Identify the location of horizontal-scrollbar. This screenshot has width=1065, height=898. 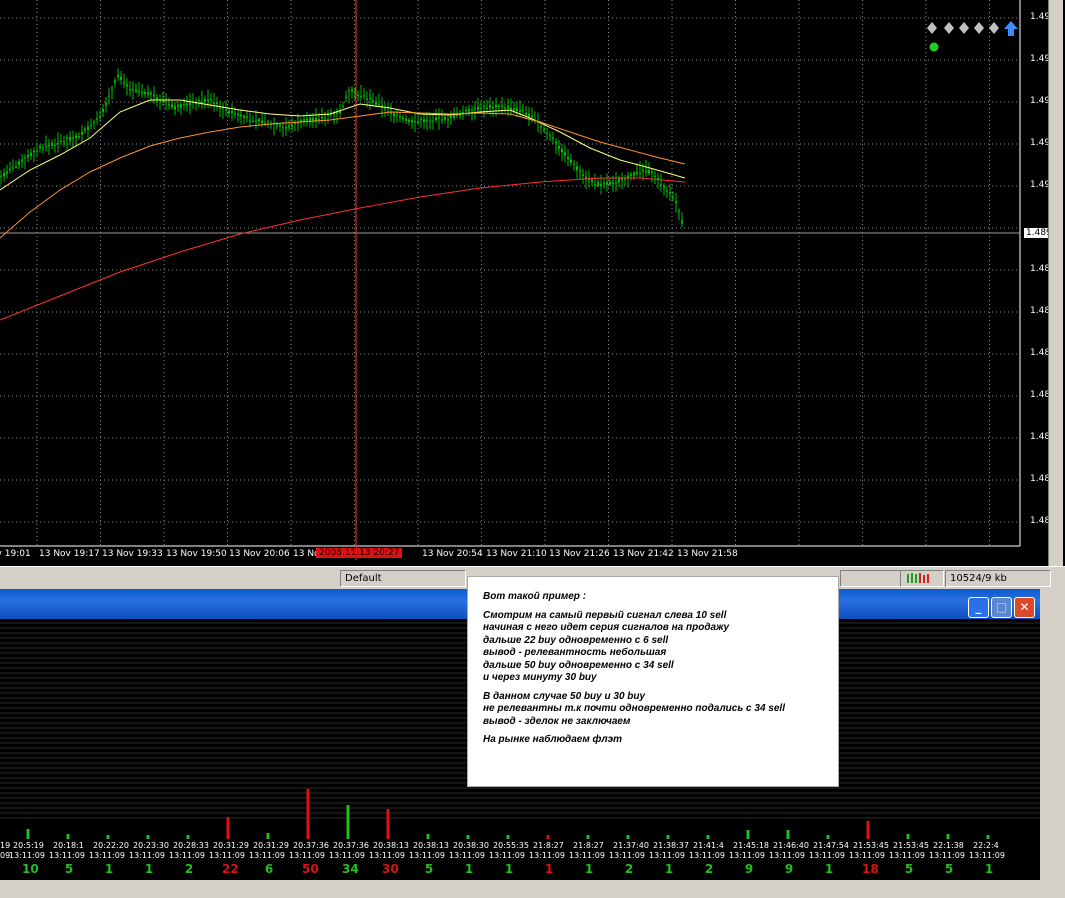
(520, 889).